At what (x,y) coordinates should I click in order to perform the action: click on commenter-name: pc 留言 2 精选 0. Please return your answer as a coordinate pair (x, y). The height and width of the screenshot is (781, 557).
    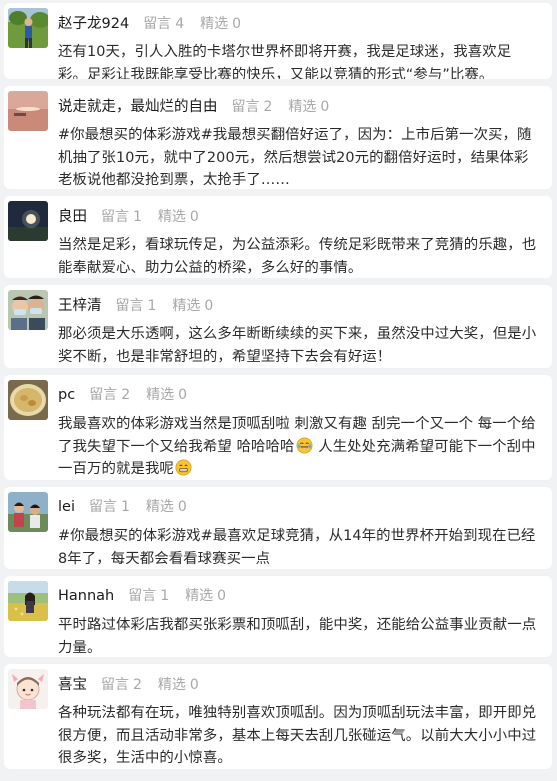
    Looking at the image, I should click on (130, 394).